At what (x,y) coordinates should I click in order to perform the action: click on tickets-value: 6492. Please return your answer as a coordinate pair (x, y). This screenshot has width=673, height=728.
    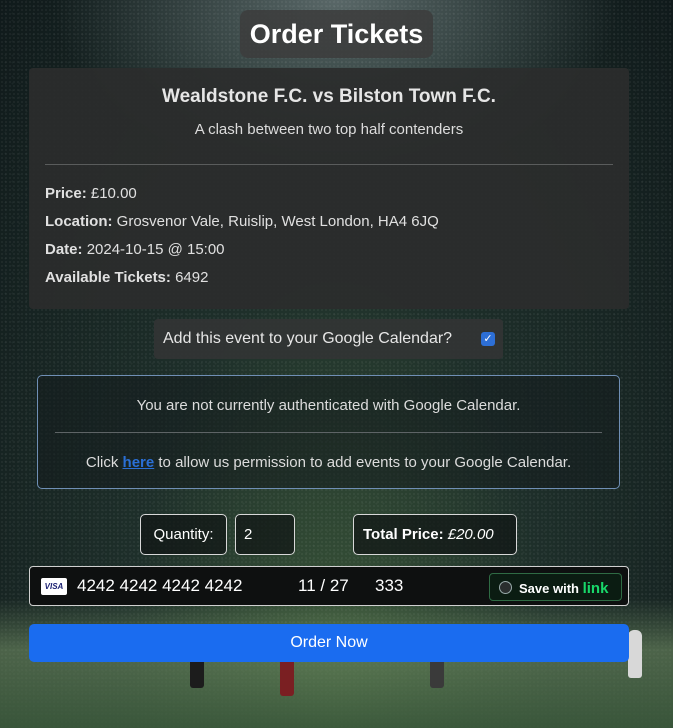
    Looking at the image, I should click on (192, 277).